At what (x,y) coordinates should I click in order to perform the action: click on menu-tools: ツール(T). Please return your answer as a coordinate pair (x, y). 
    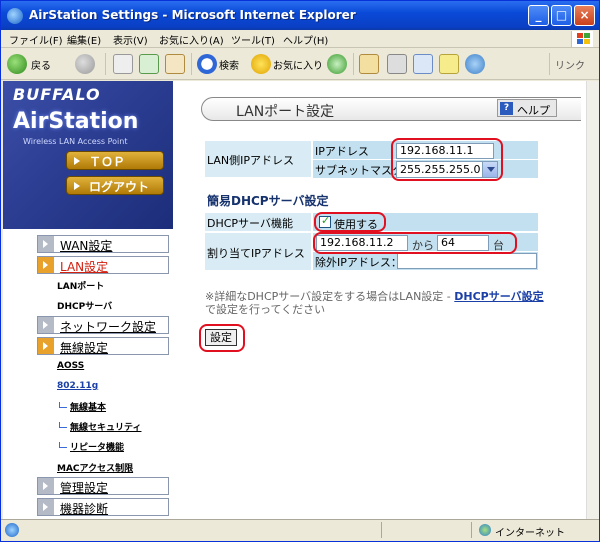
    Looking at the image, I should click on (253, 39).